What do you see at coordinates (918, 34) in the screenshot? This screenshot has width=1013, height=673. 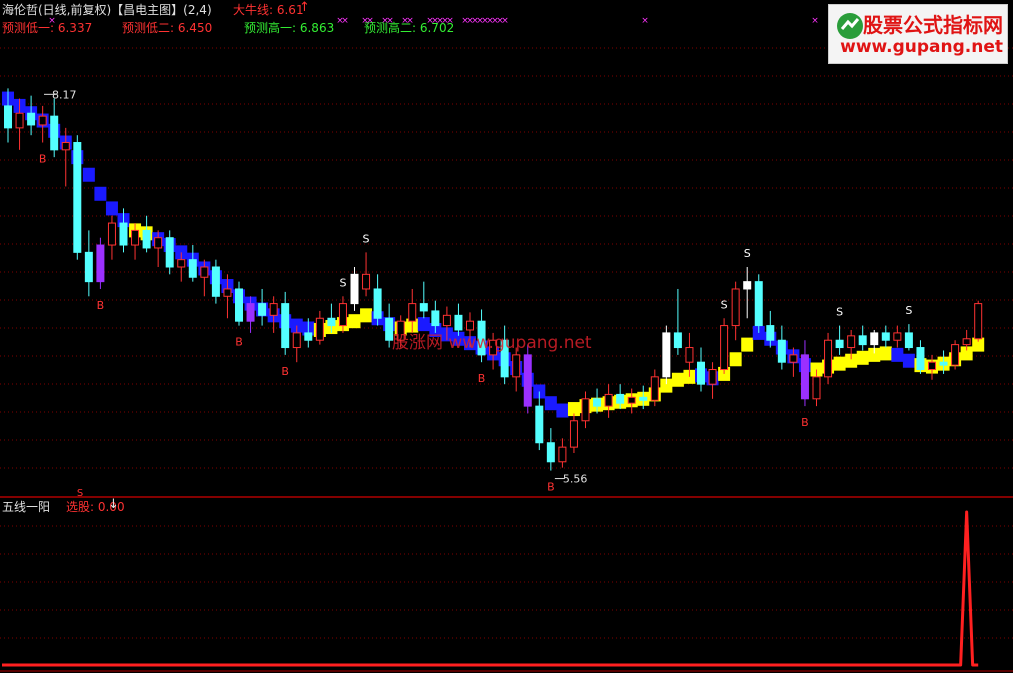 I see `site-logo: 股票公式指标网 www.gupang.net` at bounding box center [918, 34].